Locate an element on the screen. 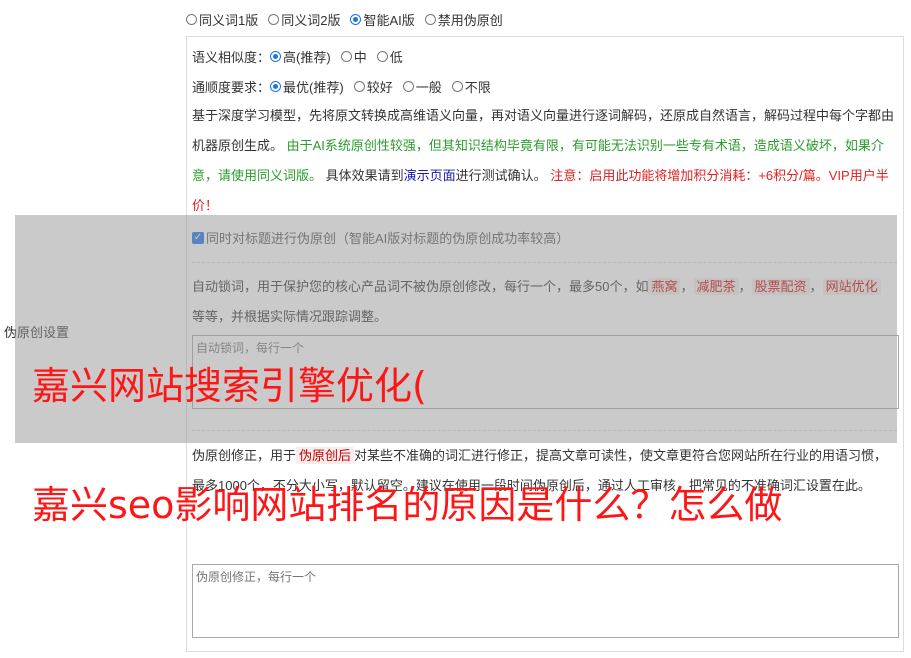 Image resolution: width=911 pixels, height=658 pixels. fluency-any: 不限 is located at coordinates (471, 86).